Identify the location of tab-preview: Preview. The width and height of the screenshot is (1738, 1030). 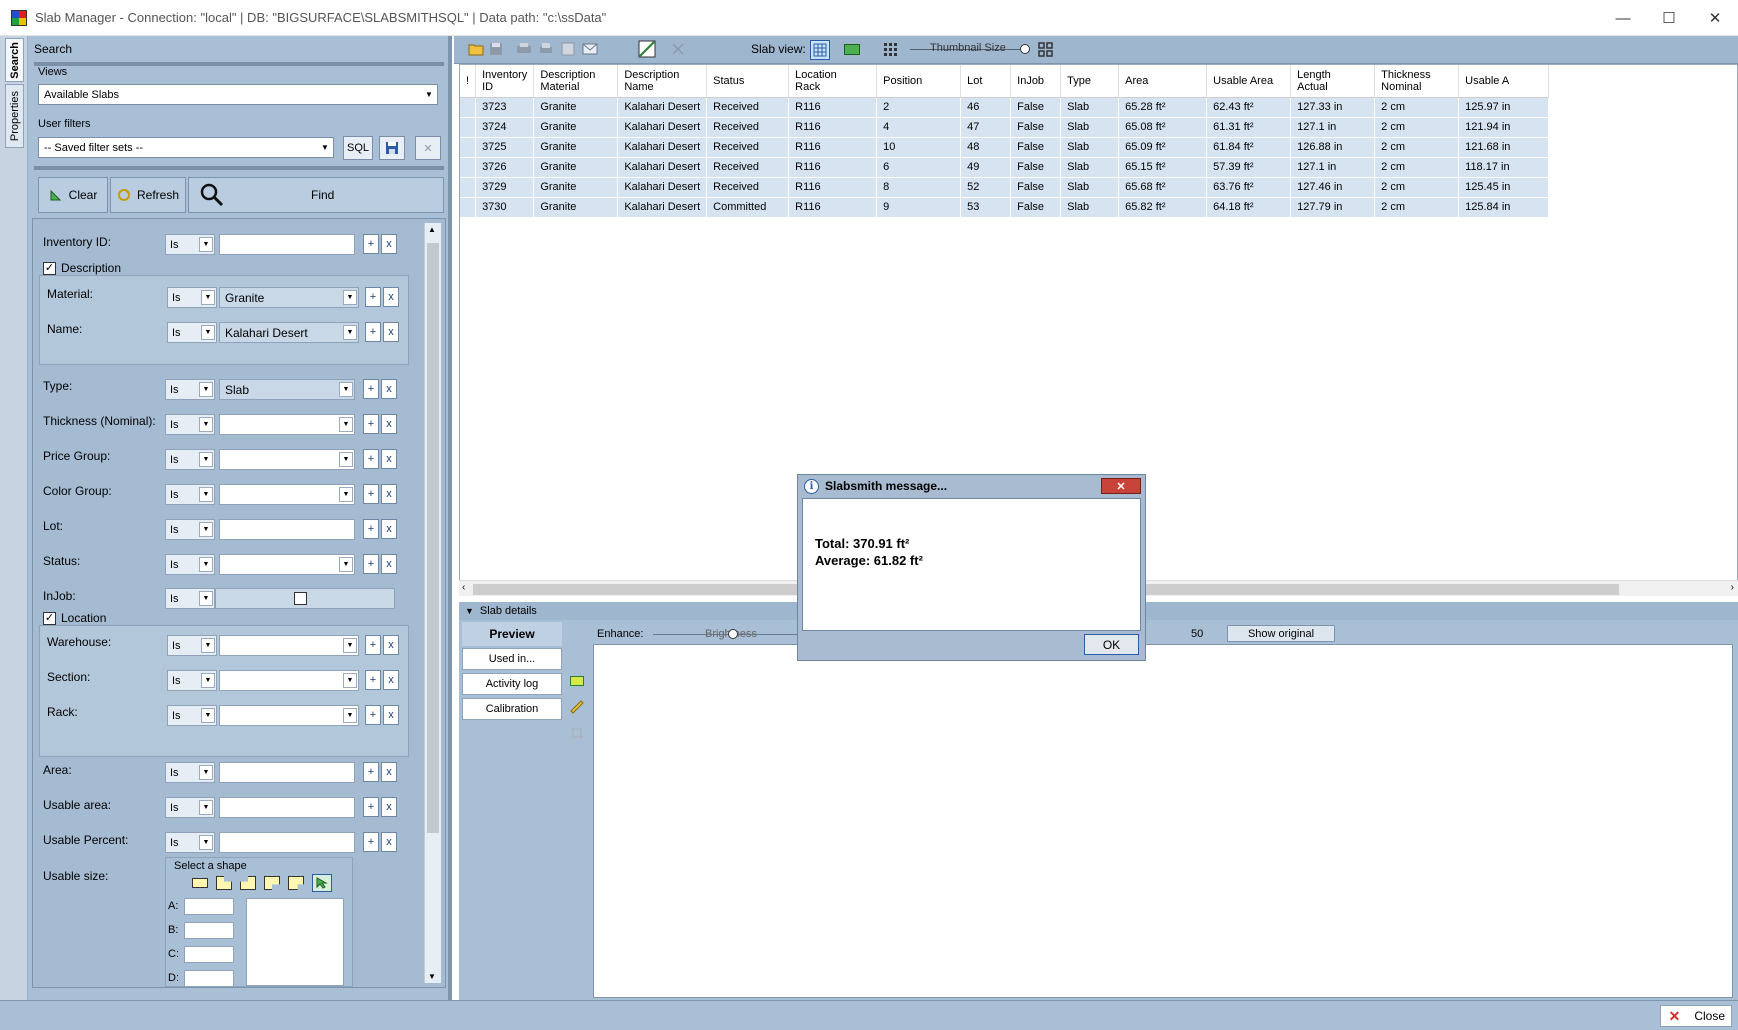
(512, 634).